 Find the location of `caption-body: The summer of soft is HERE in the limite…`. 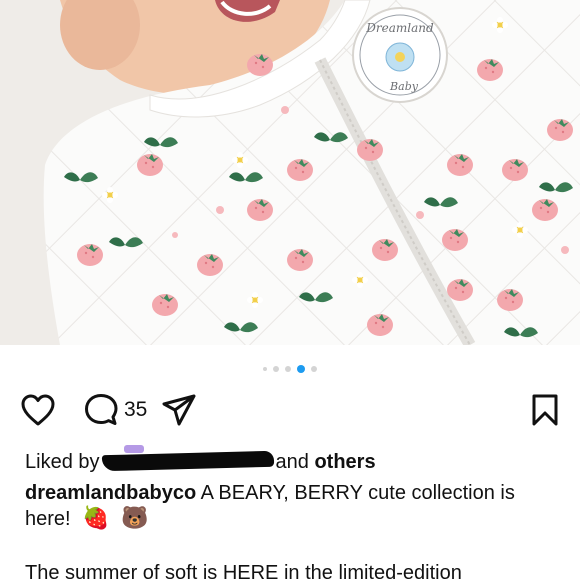

caption-body: The summer of soft is HERE in the limite… is located at coordinates (243, 573).